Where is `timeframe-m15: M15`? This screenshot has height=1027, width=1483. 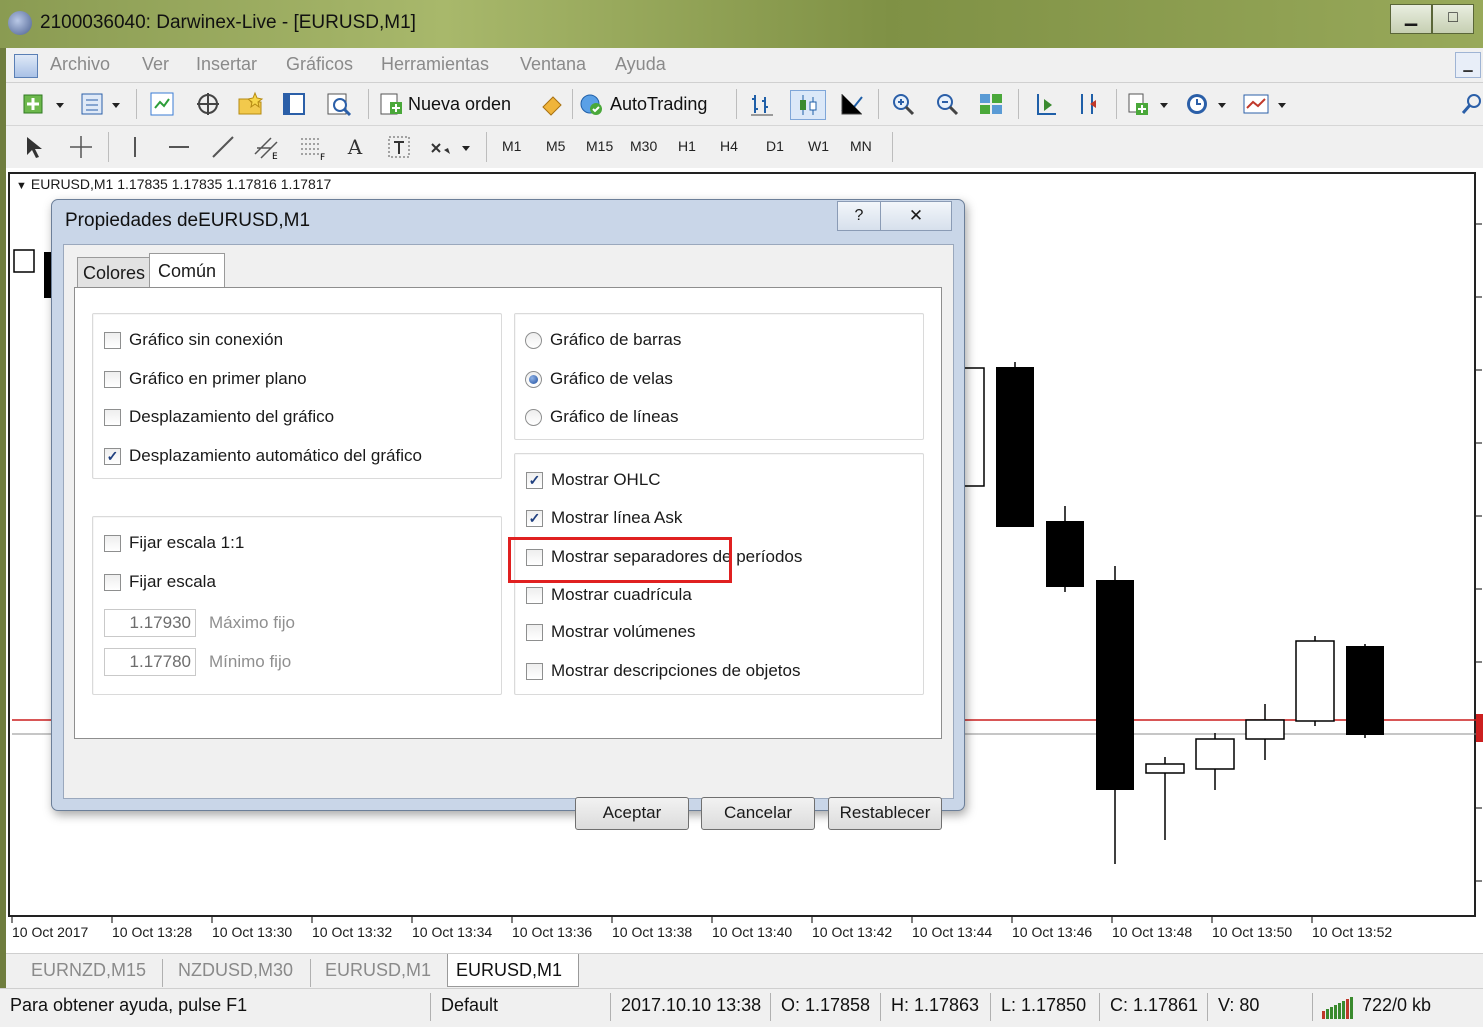
timeframe-m15: M15 is located at coordinates (599, 146).